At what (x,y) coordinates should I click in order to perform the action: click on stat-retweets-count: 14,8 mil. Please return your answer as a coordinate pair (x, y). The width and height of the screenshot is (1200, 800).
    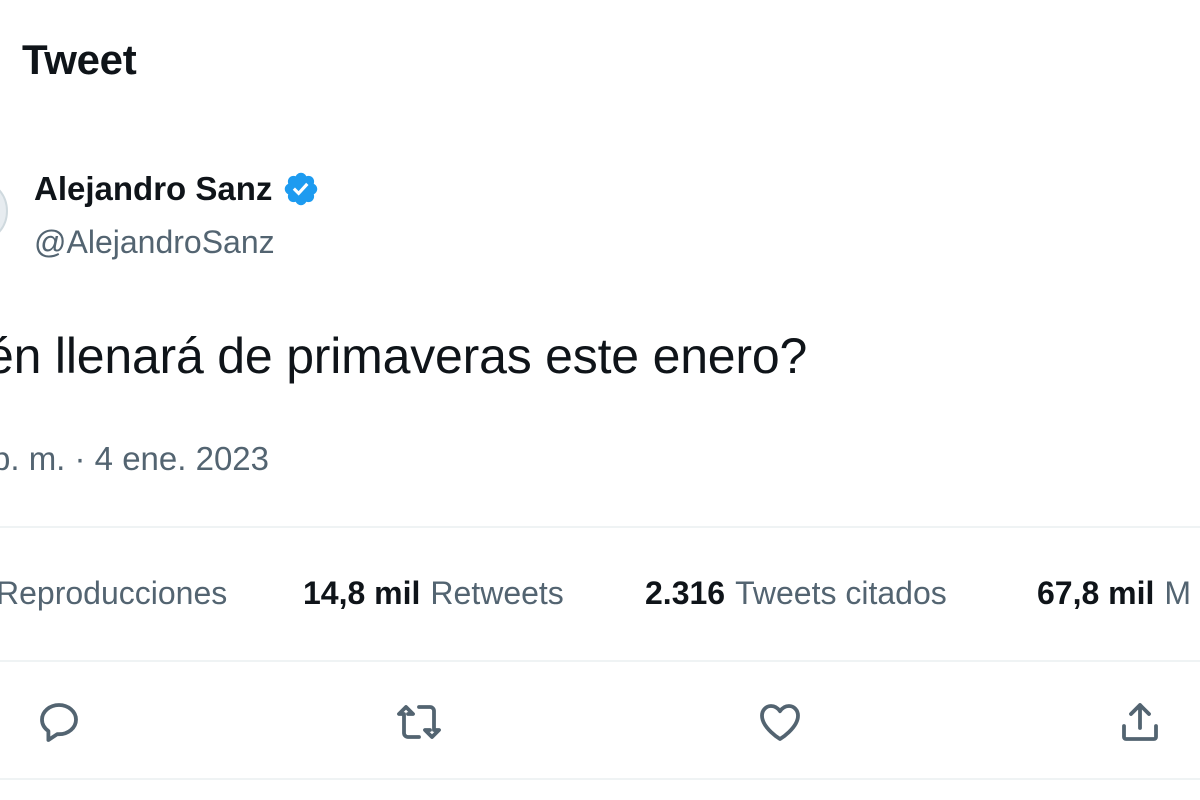
    Looking at the image, I should click on (362, 593).